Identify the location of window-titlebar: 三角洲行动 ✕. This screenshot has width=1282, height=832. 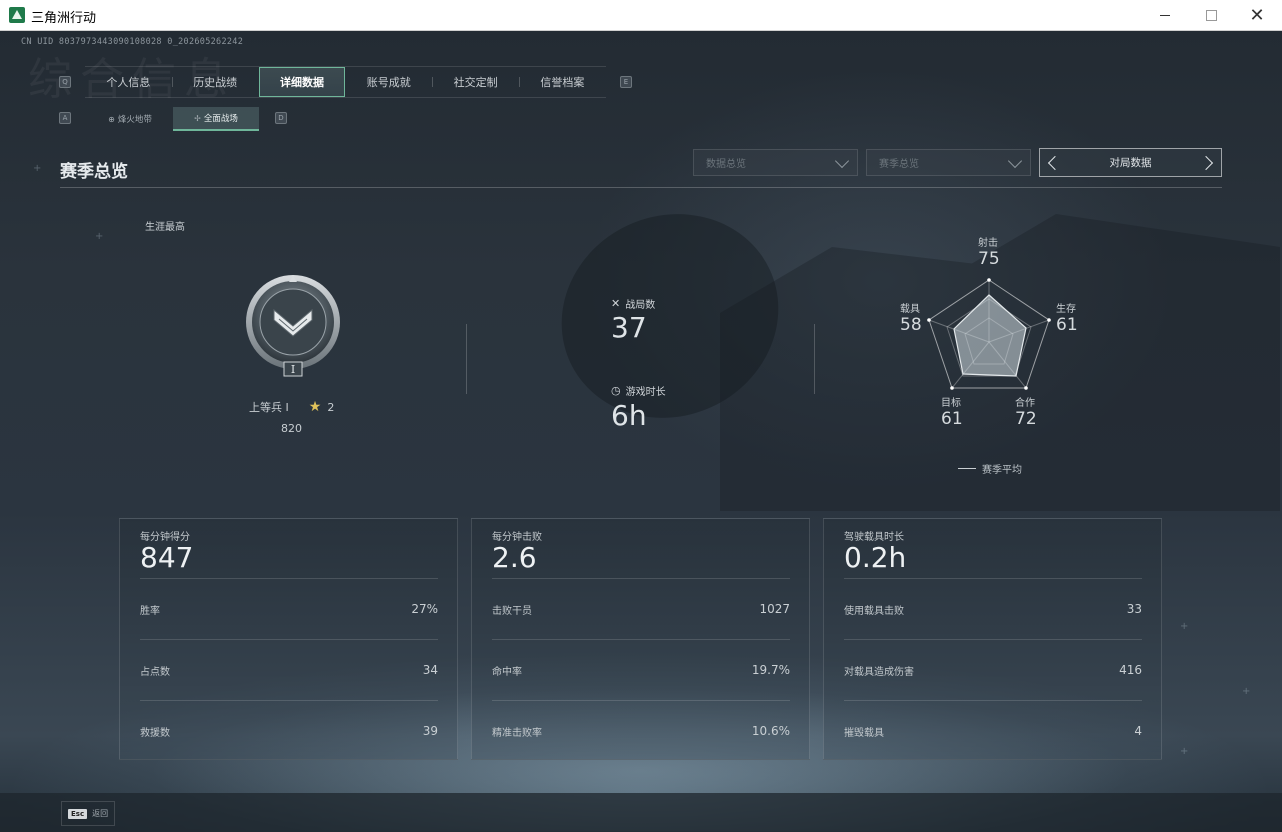
(641, 15).